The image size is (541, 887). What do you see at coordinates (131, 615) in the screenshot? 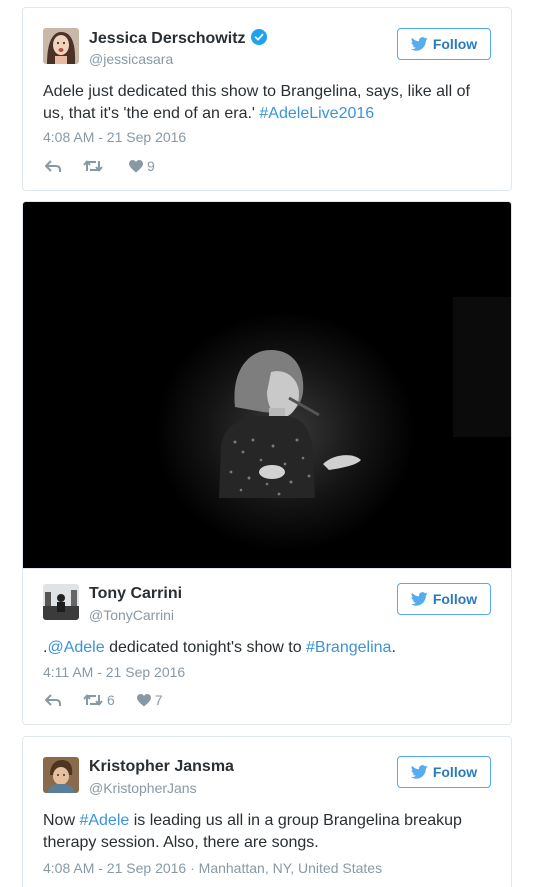
I see `author-handle: @TonyCarrini` at bounding box center [131, 615].